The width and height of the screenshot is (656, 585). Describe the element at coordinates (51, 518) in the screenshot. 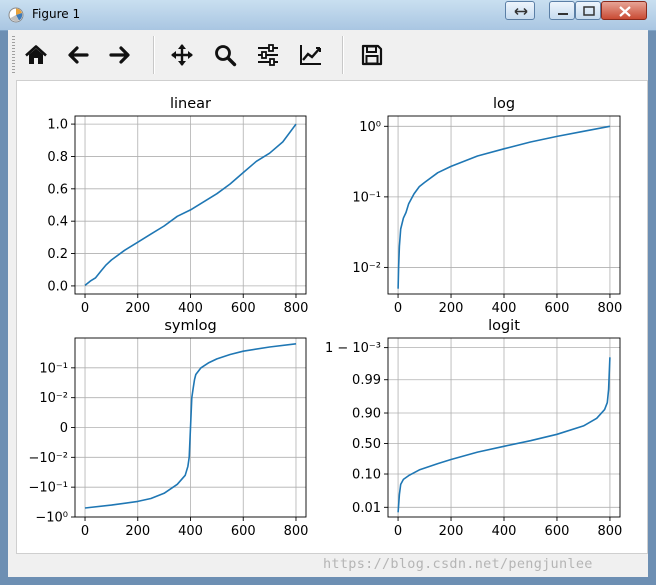

I see `y-tick-label: −10⁰` at that location.